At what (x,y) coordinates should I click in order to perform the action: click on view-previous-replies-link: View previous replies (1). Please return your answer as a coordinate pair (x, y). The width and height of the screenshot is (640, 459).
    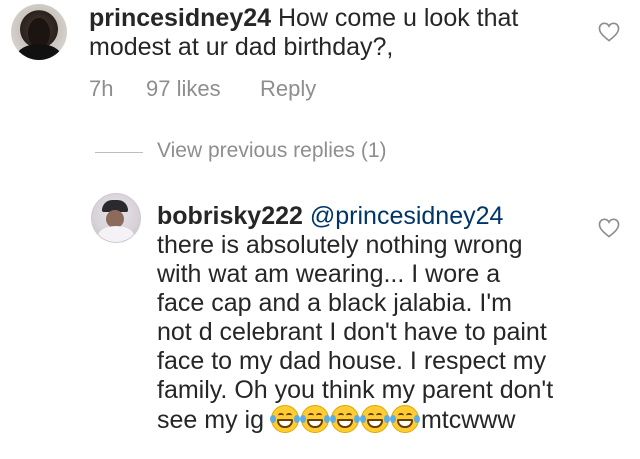
    Looking at the image, I should click on (272, 151).